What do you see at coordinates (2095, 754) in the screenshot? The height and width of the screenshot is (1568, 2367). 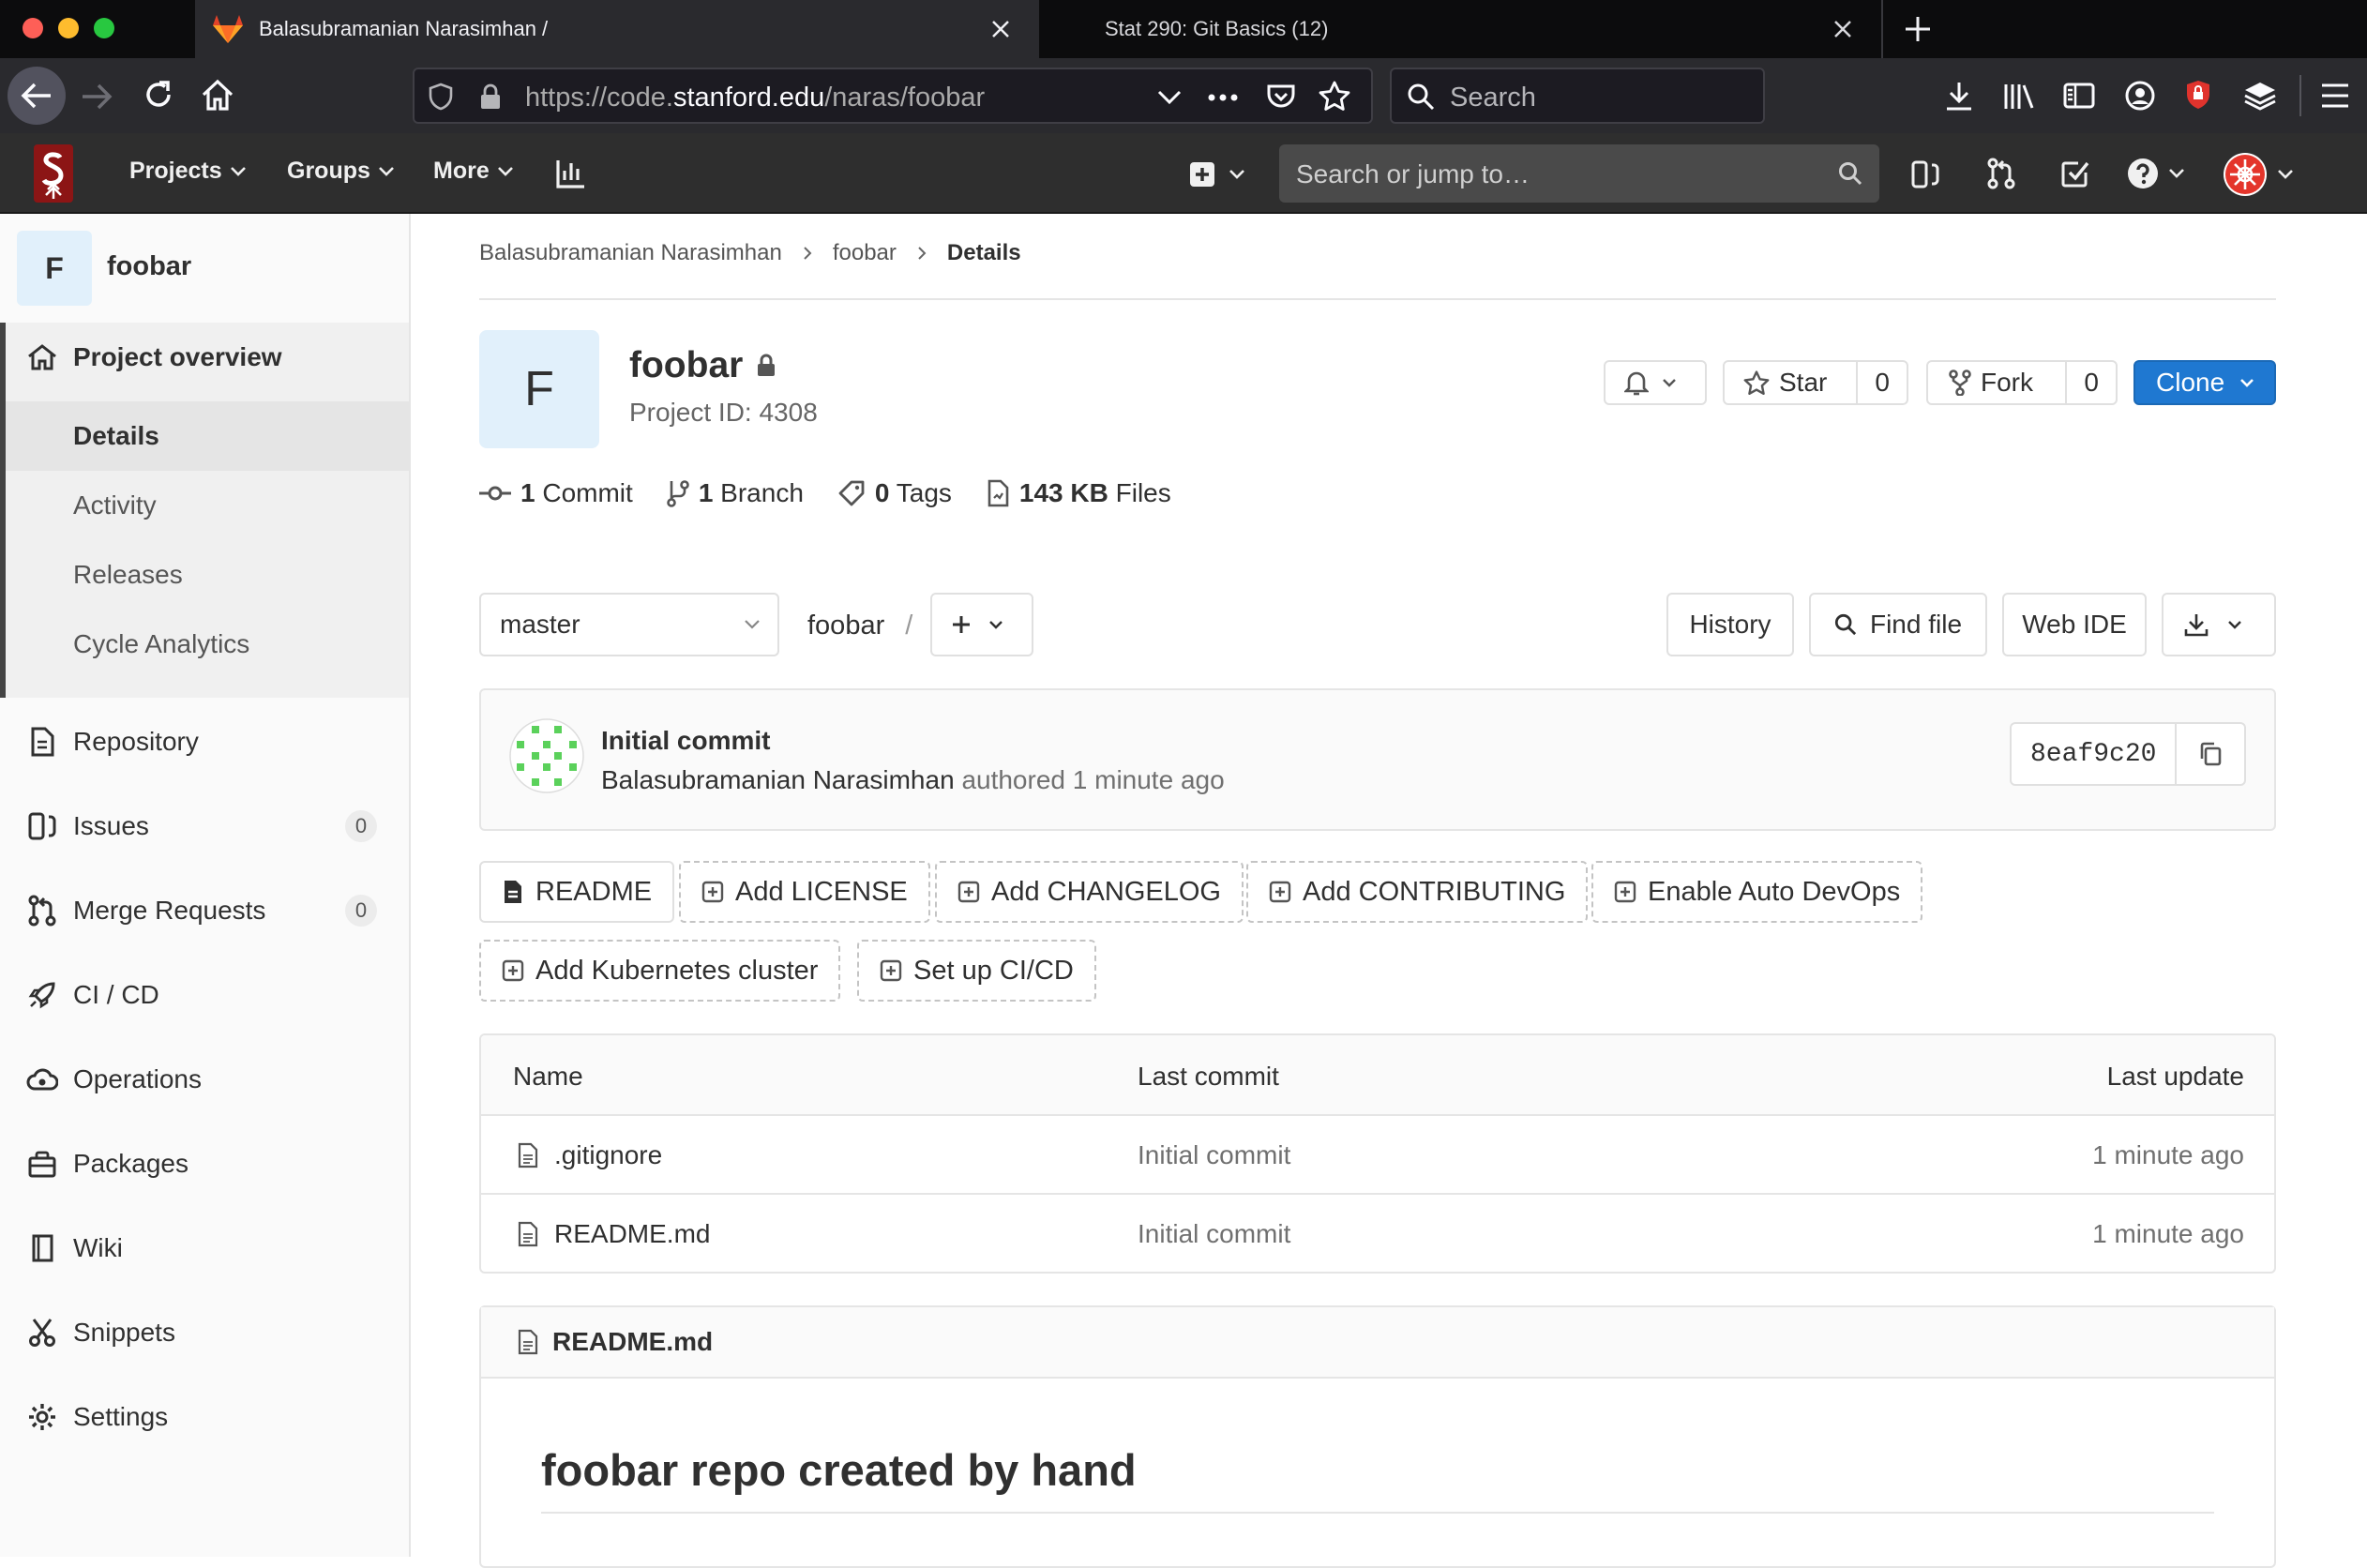 I see `commit-sha: 8eaf9c20` at bounding box center [2095, 754].